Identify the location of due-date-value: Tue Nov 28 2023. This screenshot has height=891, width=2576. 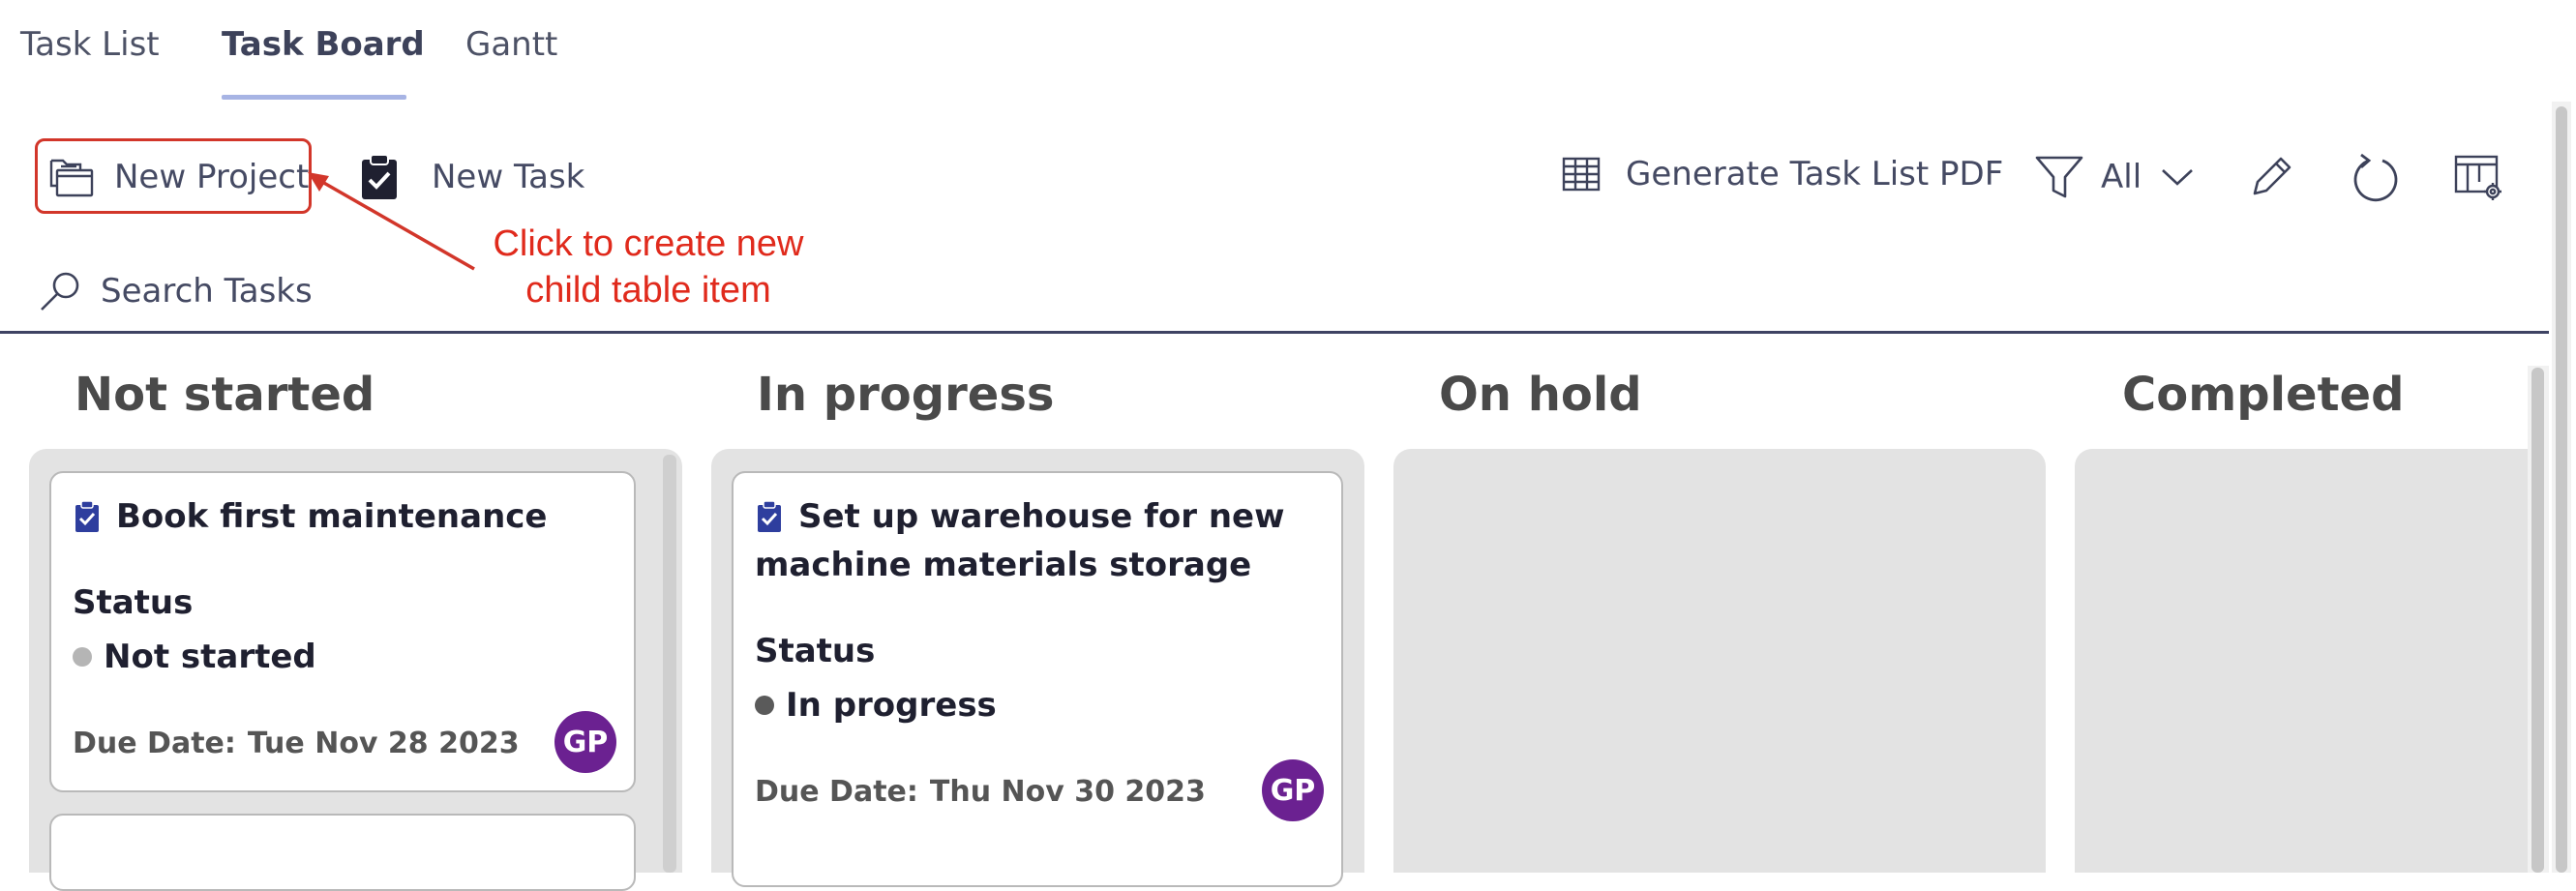
(383, 743).